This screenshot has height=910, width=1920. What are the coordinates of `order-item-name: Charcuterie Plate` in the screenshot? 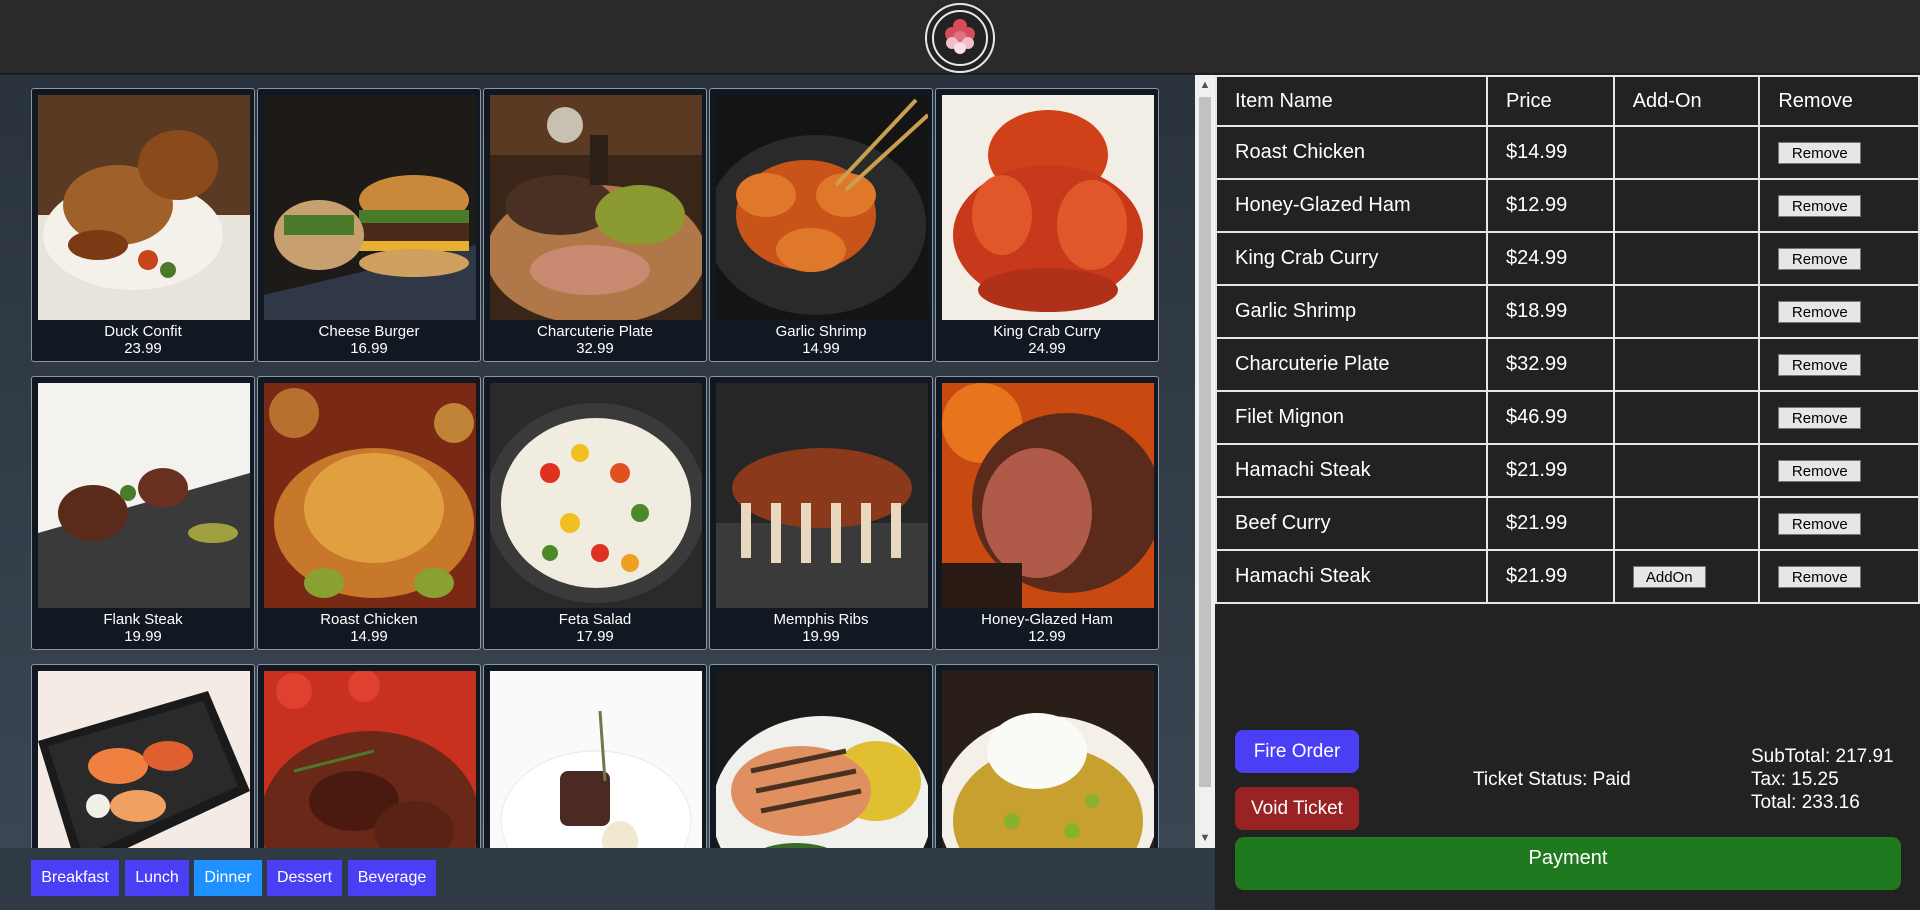 It's located at (1351, 364).